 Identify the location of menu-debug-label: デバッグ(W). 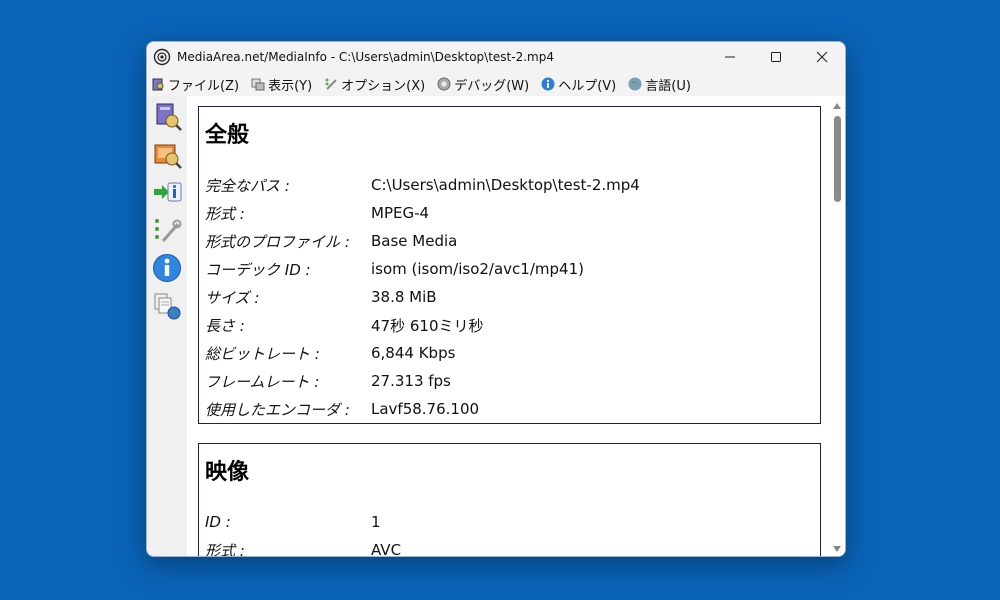
(492, 86).